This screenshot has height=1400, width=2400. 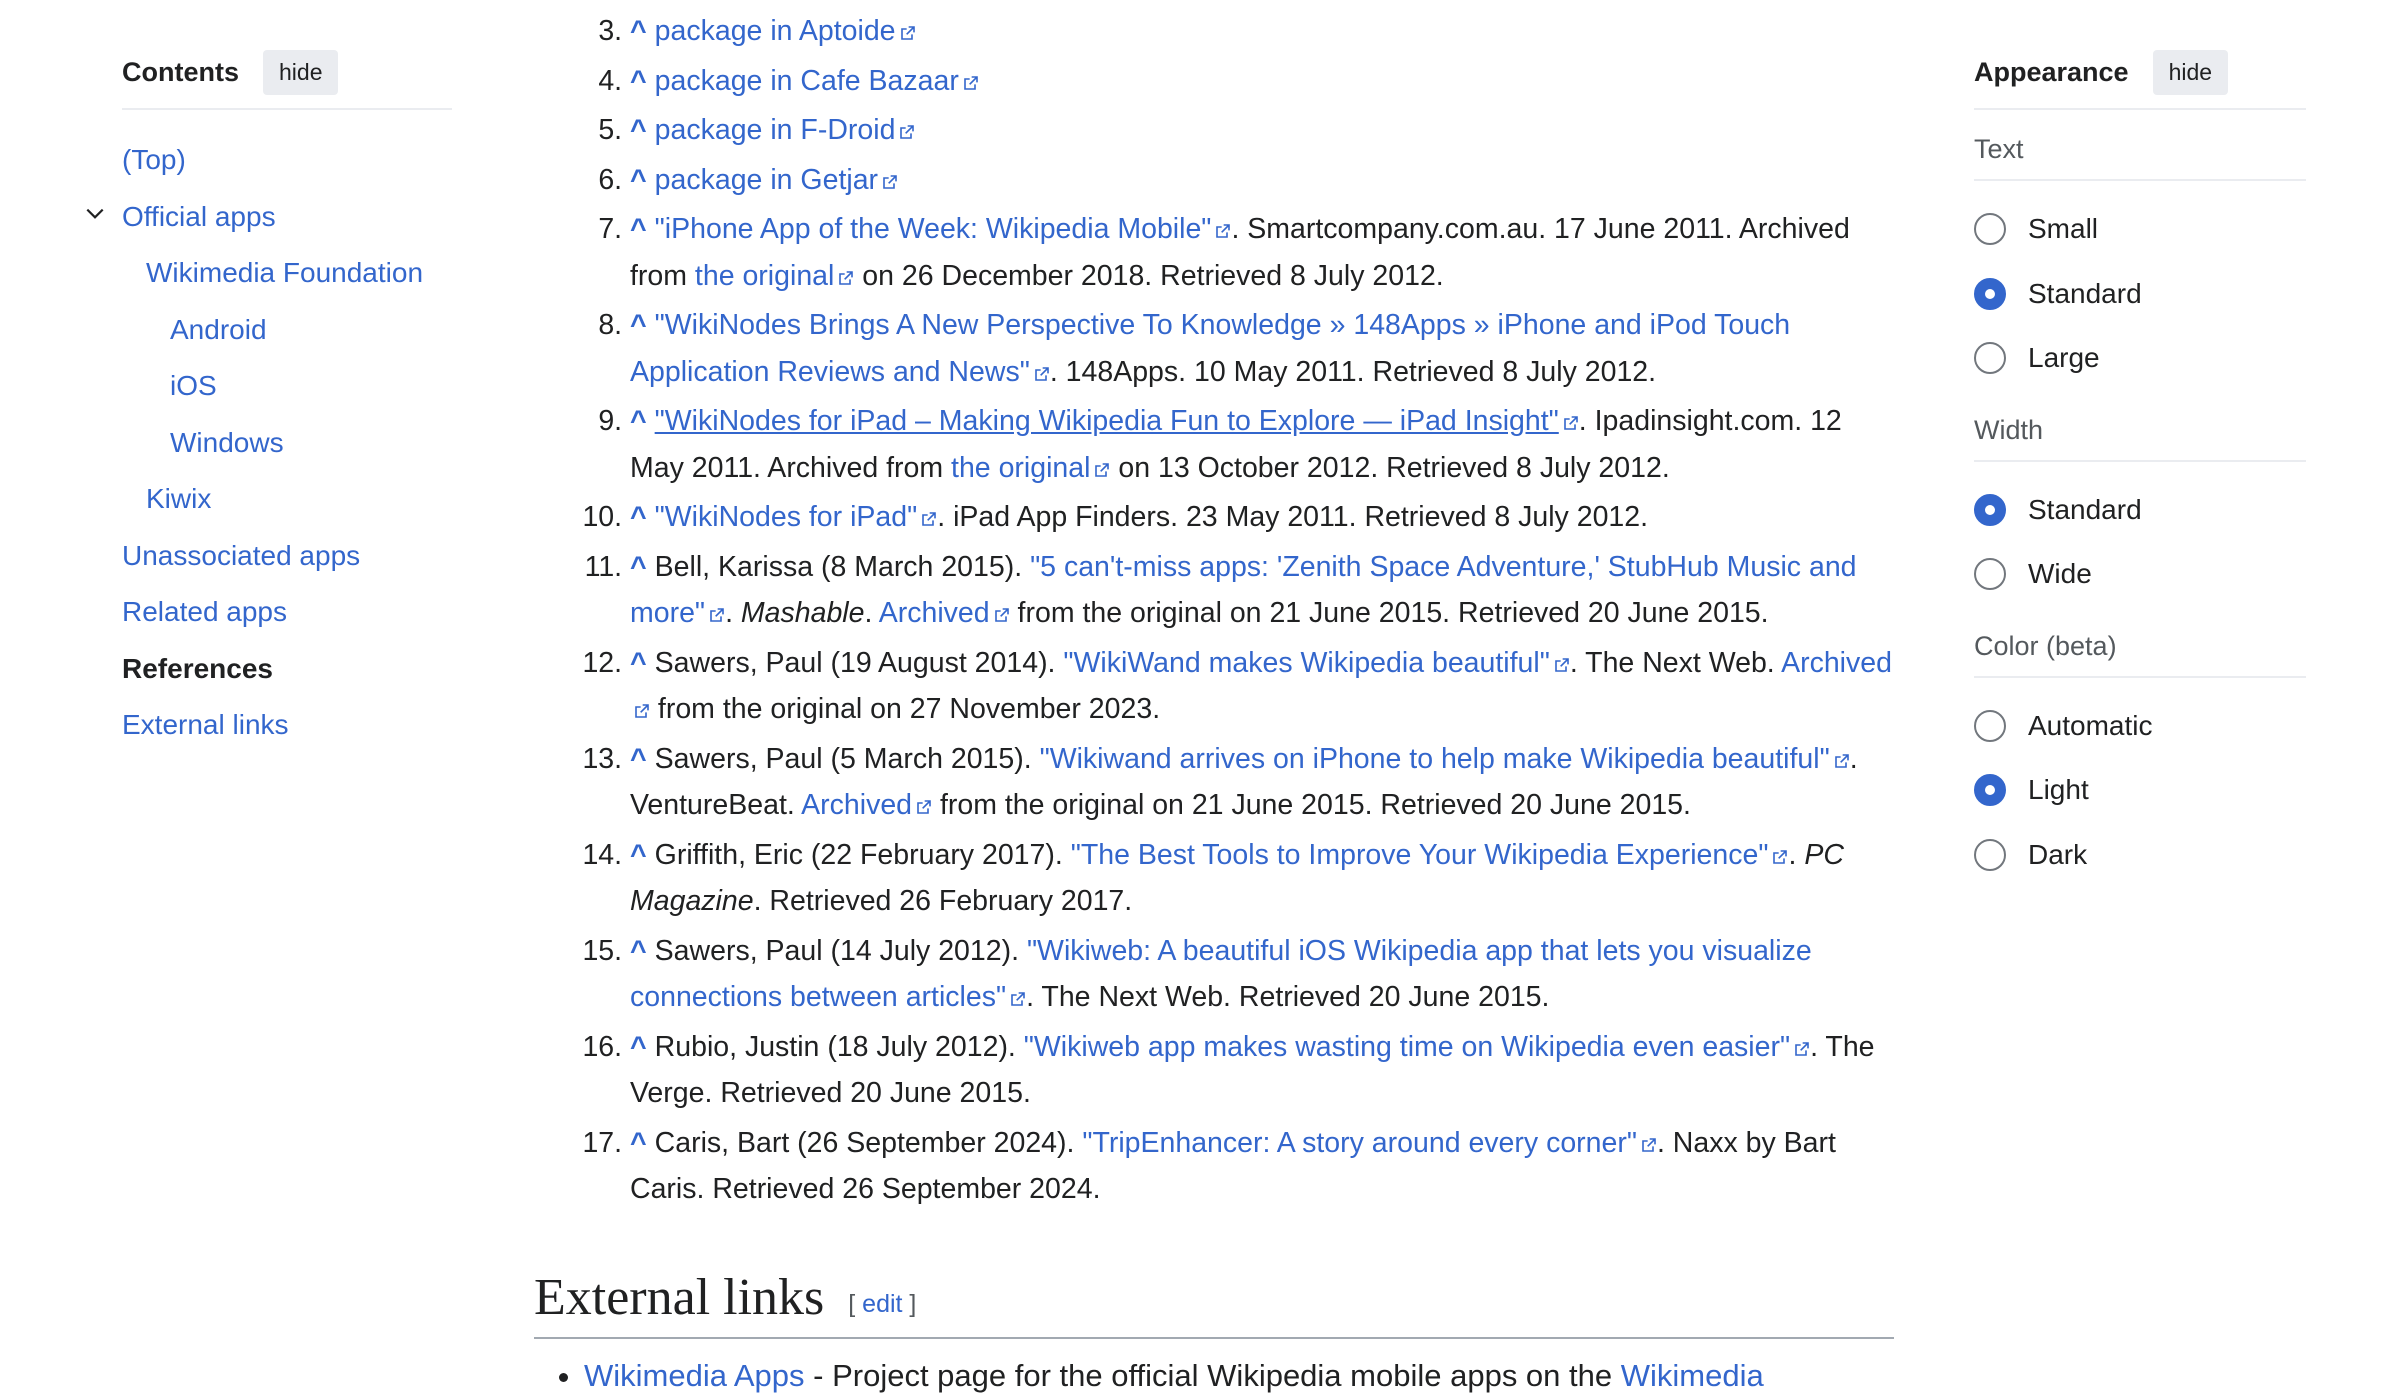 I want to click on reference-text: from the original on 27 November 2023., so click(x=905, y=709).